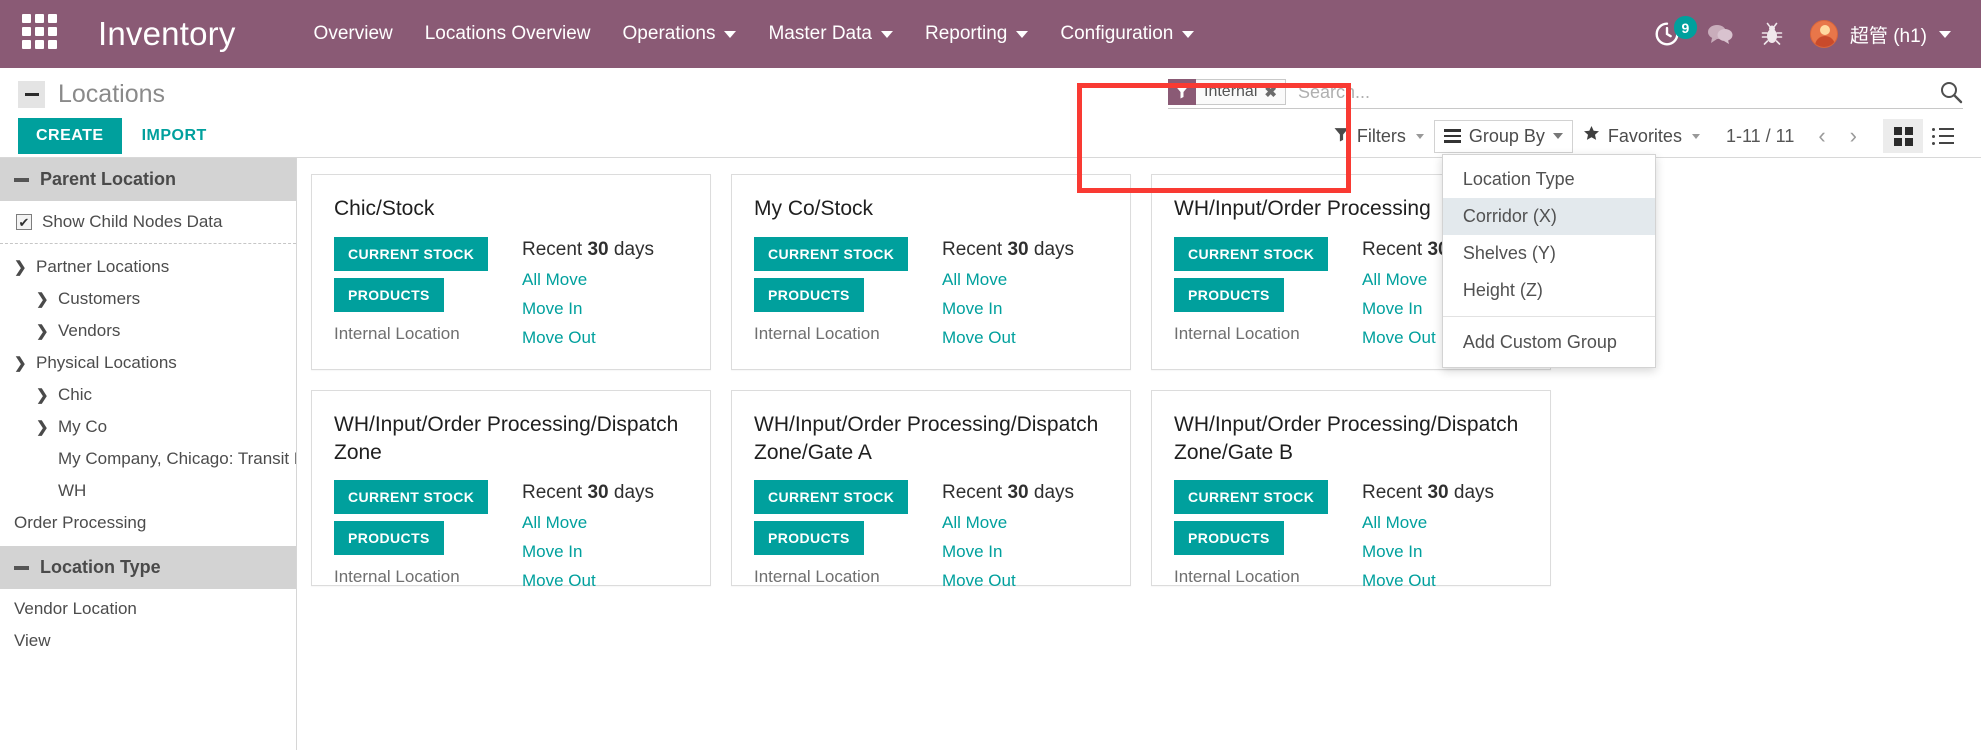 This screenshot has width=1981, height=750. Describe the element at coordinates (976, 34) in the screenshot. I see `menu-reporting: Reporting` at that location.